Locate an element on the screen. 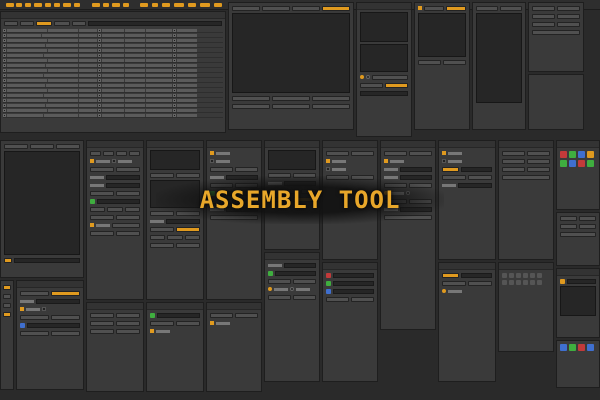 The width and height of the screenshot is (600, 400). table-row is located at coordinates (113, 115).